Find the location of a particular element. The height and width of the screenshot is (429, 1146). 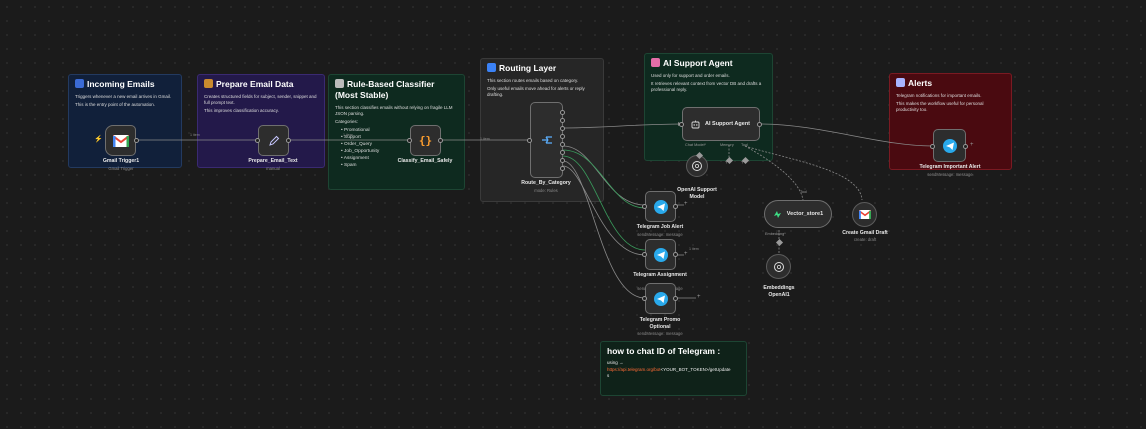

node-name: AI Support Agent is located at coordinates (728, 124).